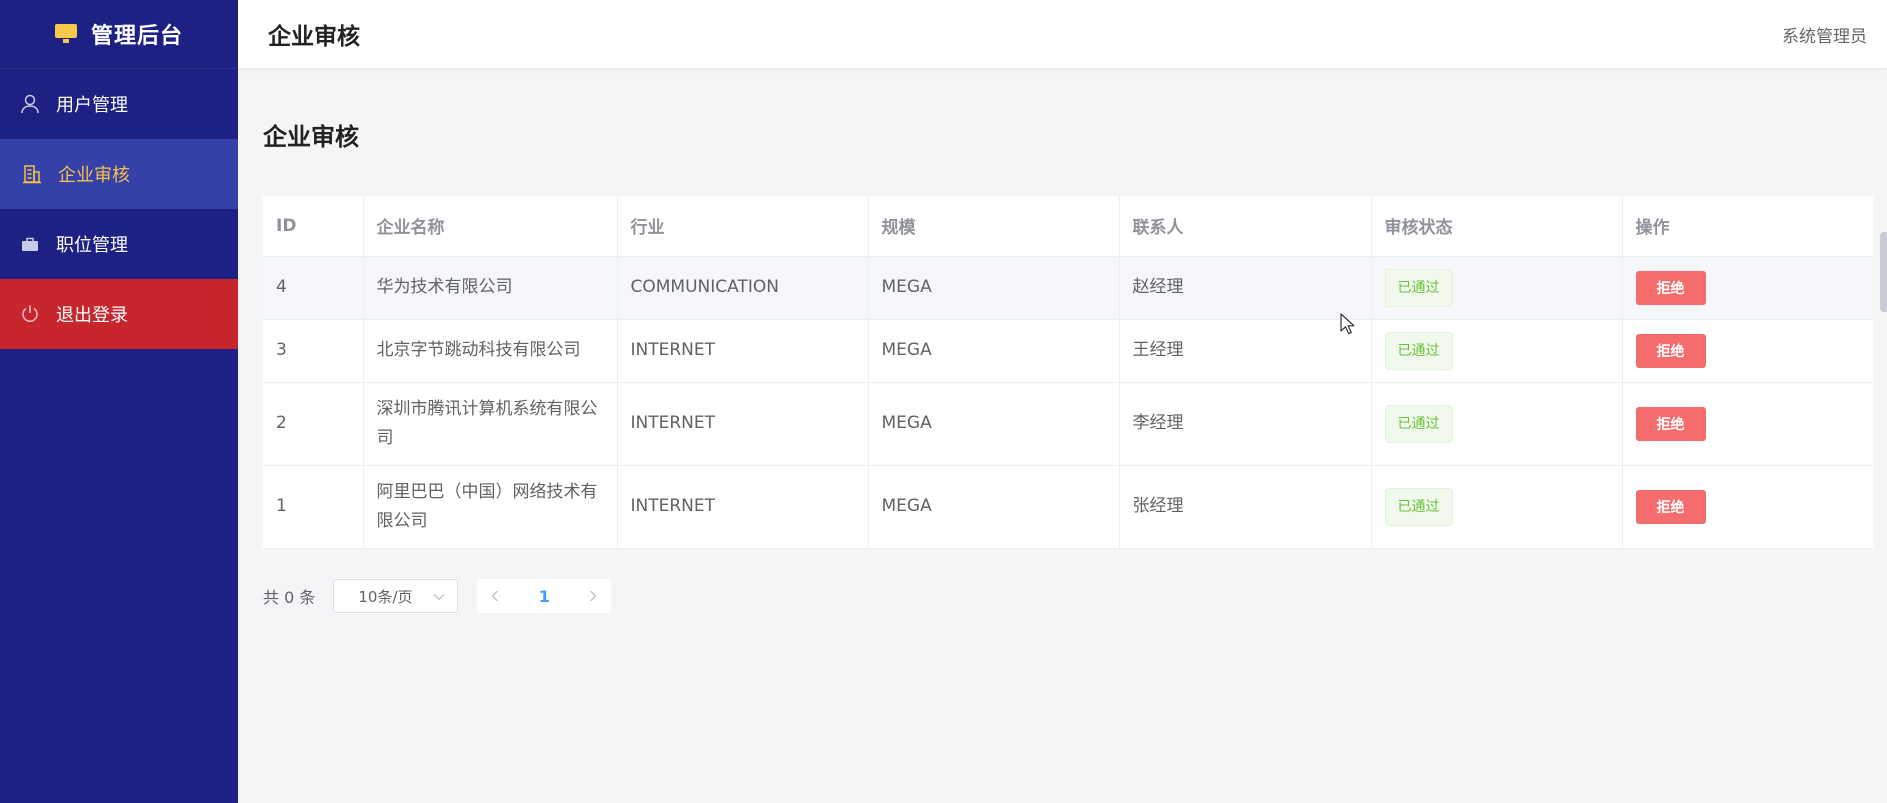  What do you see at coordinates (490, 351) in the screenshot?
I see `cell-company-name: 北京字节跳动科技有限公司` at bounding box center [490, 351].